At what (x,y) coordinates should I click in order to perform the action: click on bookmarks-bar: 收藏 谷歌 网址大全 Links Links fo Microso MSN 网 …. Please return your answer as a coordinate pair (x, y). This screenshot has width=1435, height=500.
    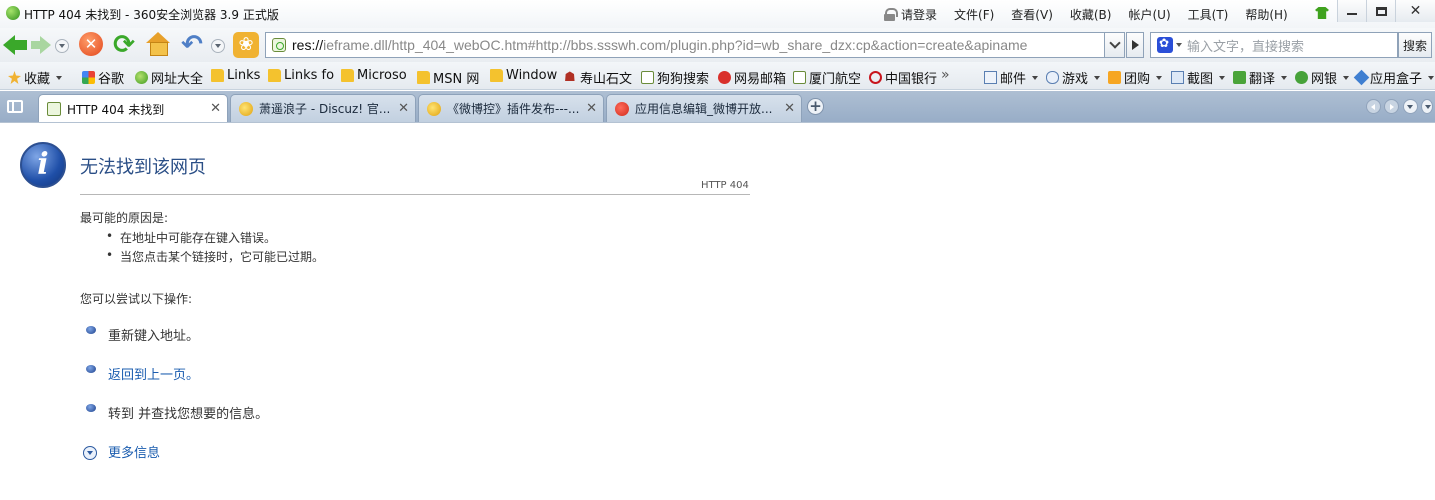
    Looking at the image, I should click on (717, 76).